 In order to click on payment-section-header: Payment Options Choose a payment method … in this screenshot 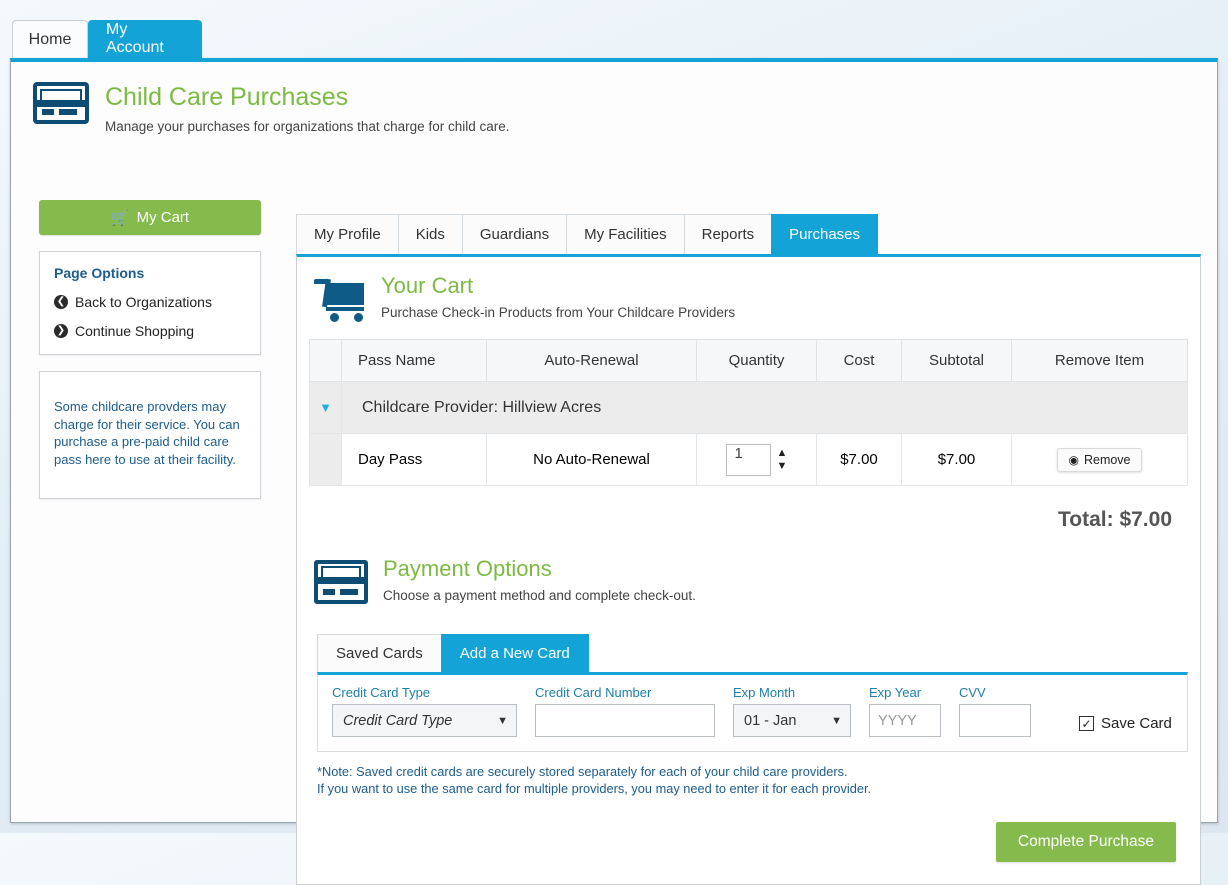, I will do `click(748, 568)`.